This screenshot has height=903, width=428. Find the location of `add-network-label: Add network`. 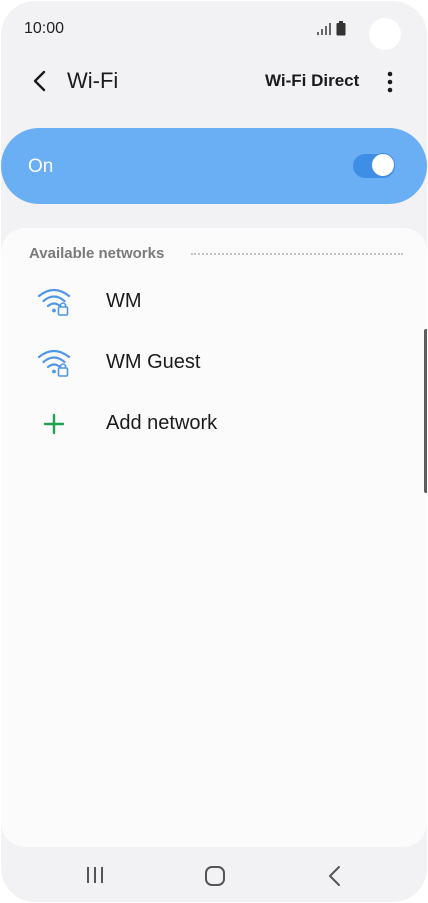

add-network-label: Add network is located at coordinates (162, 423).